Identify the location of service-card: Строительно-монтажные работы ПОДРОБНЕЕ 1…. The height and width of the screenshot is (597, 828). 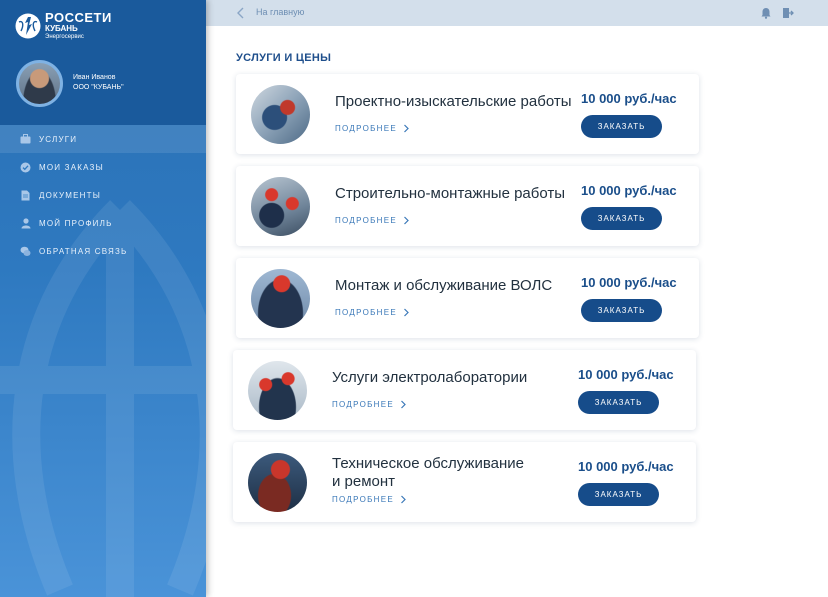
(467, 206).